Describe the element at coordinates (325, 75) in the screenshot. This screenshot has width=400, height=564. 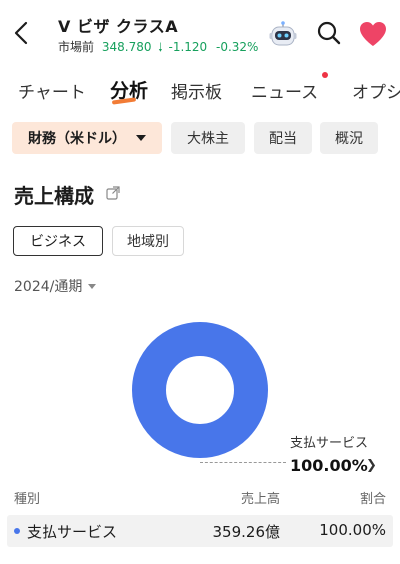
I see `news-unread-dot` at that location.